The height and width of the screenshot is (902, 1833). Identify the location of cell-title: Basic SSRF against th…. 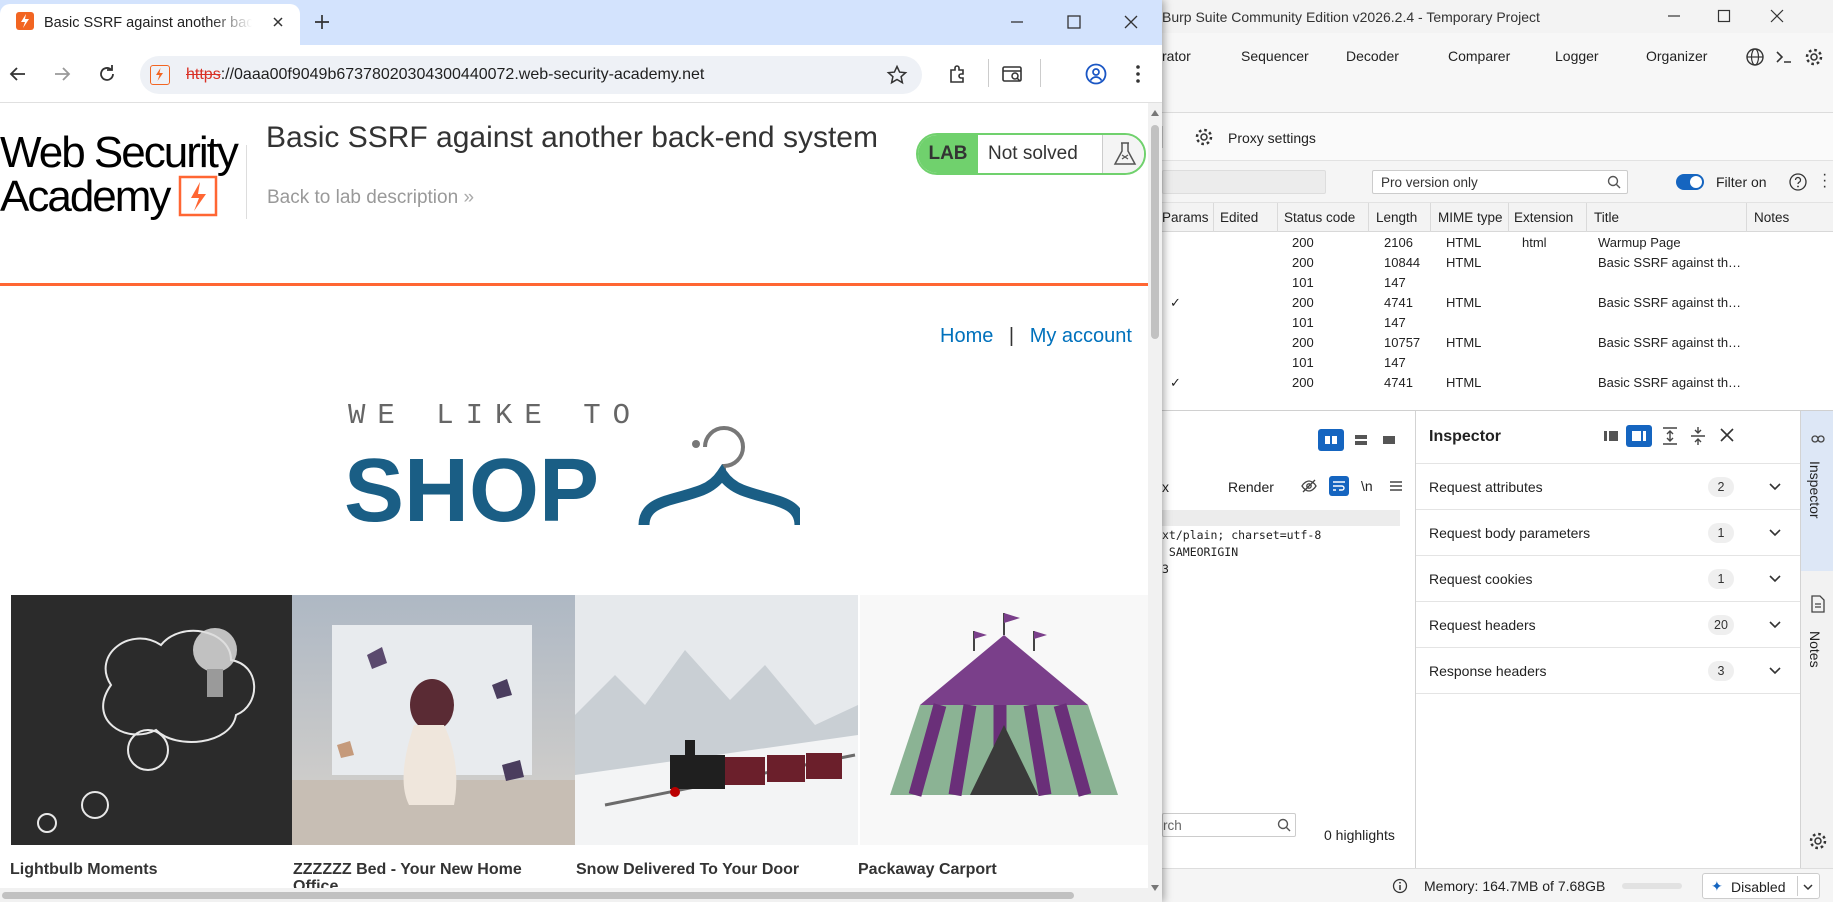
(1670, 302).